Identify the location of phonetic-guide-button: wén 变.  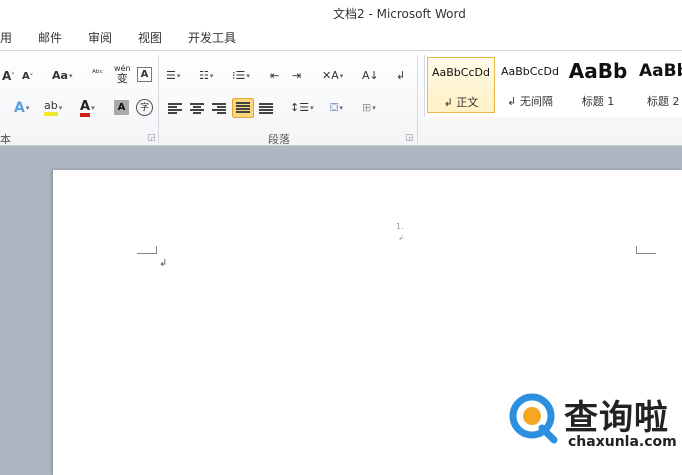
(122, 74).